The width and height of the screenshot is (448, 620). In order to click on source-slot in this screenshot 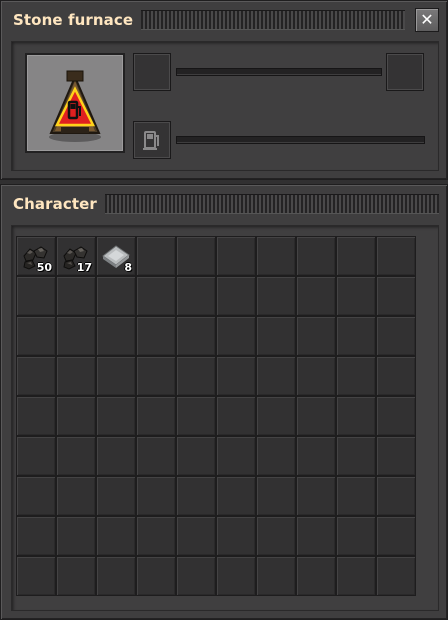, I will do `click(152, 72)`.